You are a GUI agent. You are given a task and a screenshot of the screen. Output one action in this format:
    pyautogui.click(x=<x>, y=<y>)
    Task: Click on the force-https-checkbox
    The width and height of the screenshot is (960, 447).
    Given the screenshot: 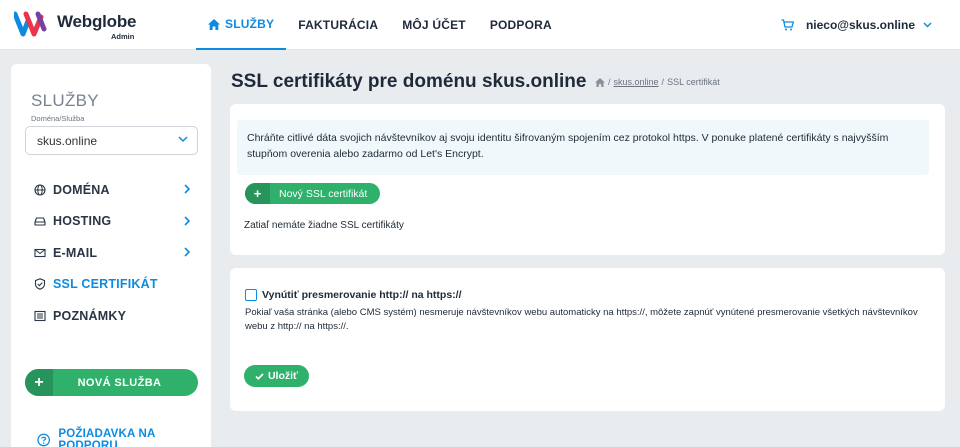 What is the action you would take?
    pyautogui.click(x=251, y=295)
    